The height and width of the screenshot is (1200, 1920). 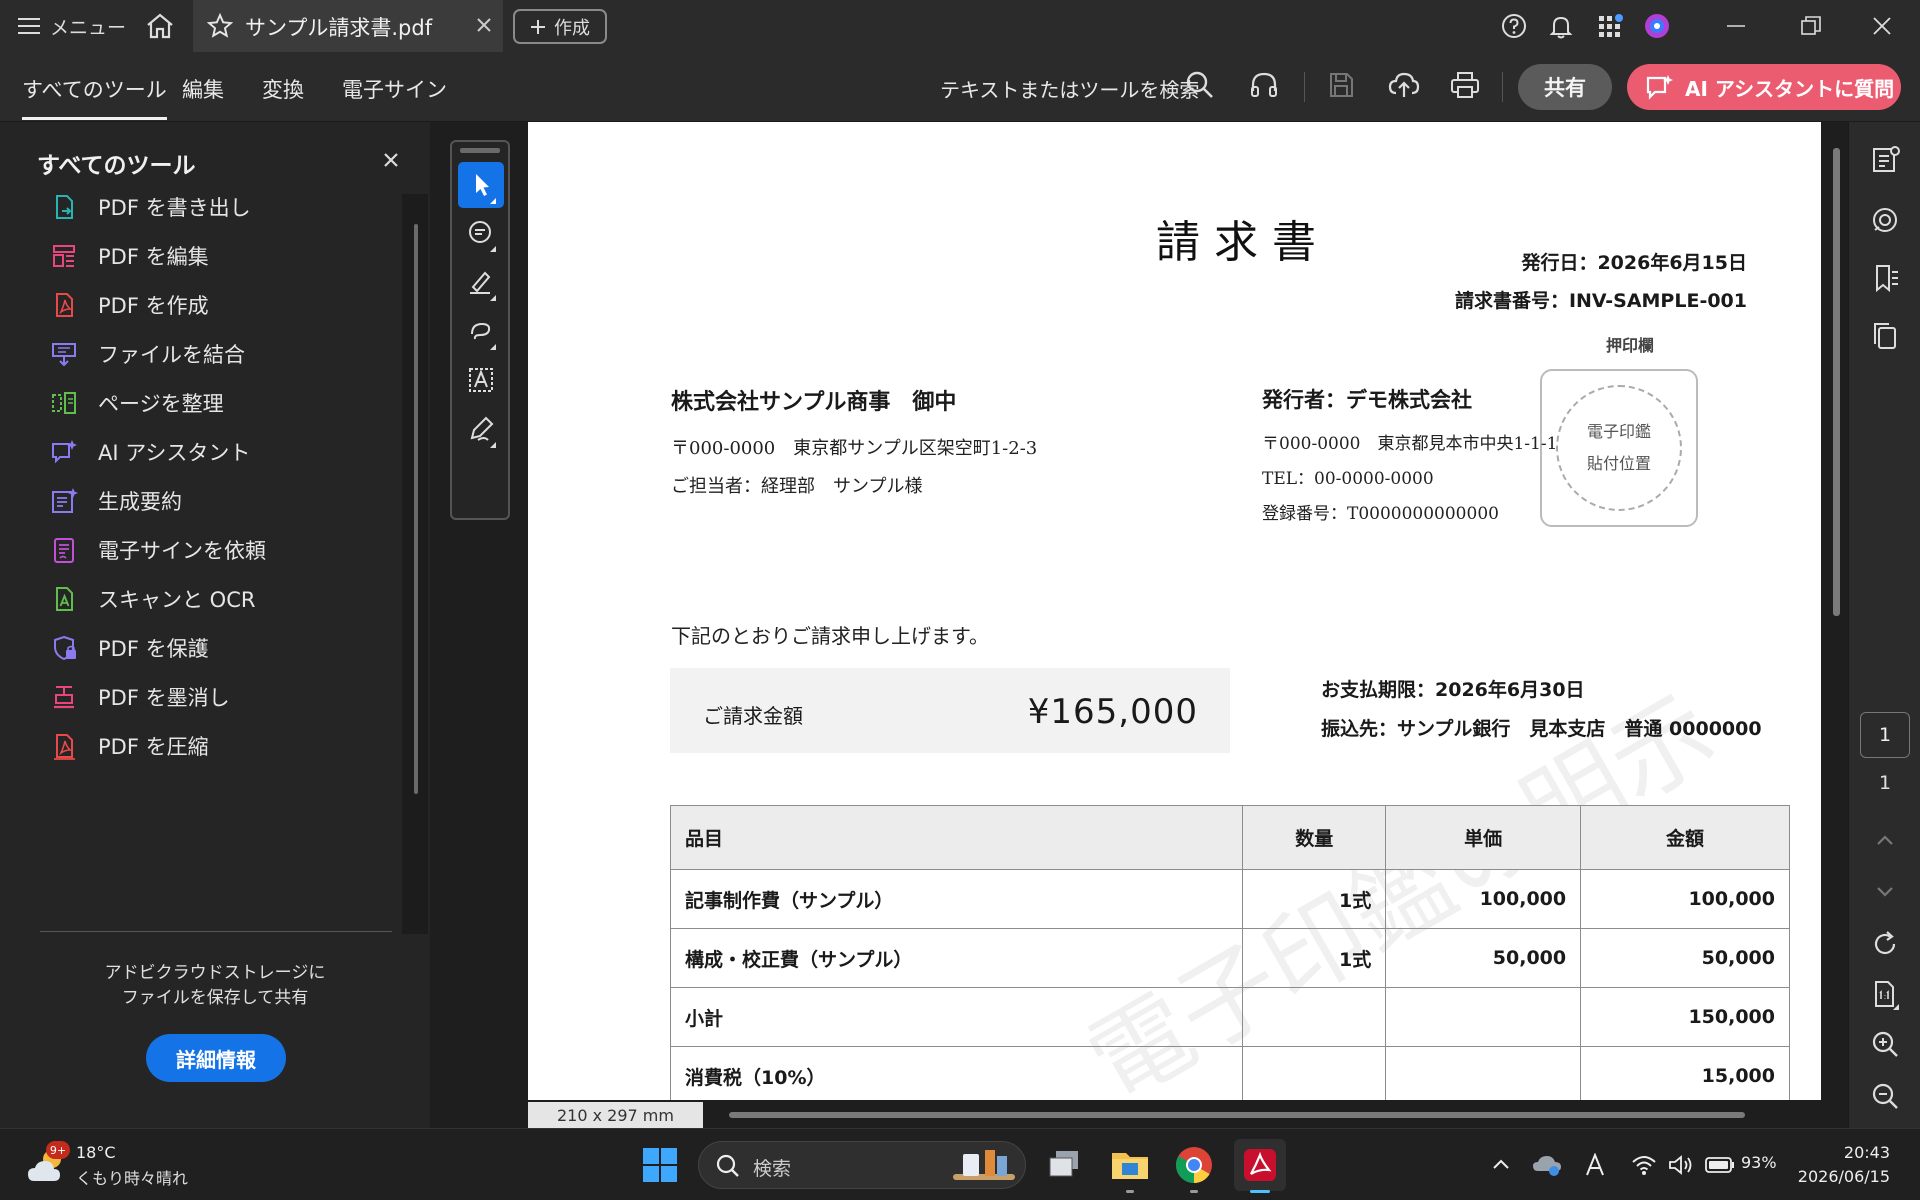 I want to click on search-button, so click(x=1202, y=87).